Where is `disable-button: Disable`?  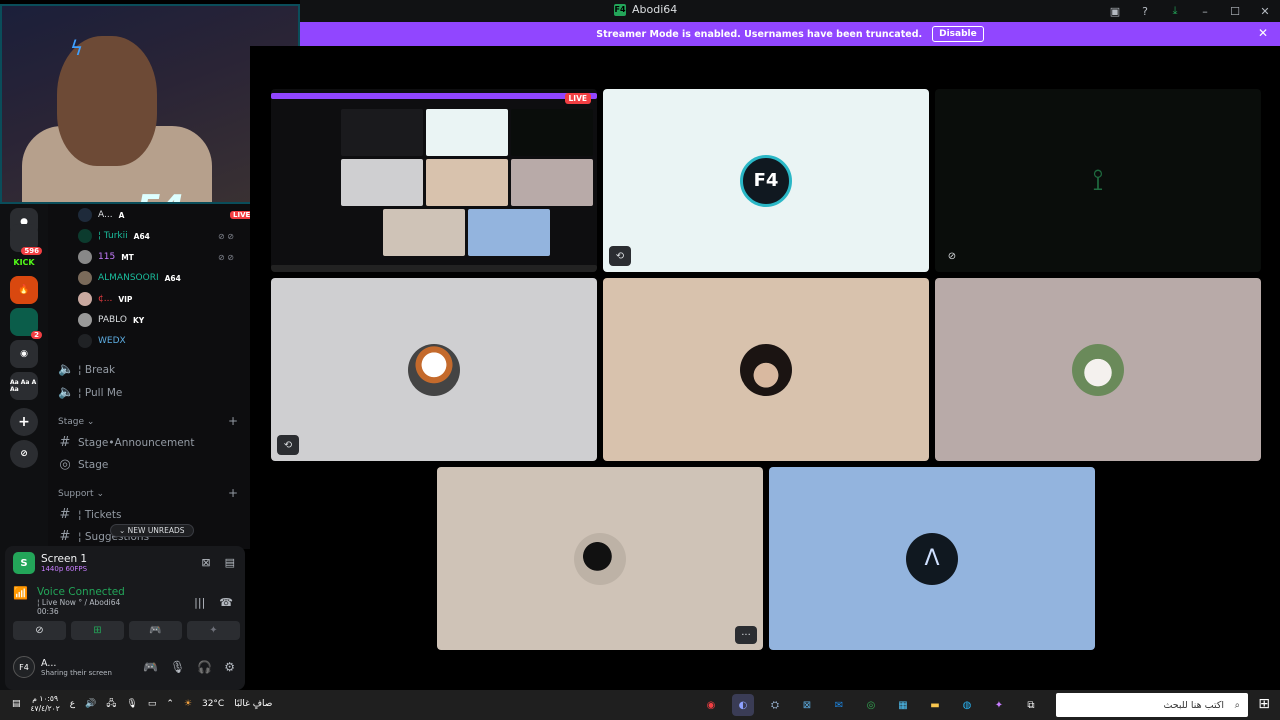
disable-button: Disable is located at coordinates (958, 34).